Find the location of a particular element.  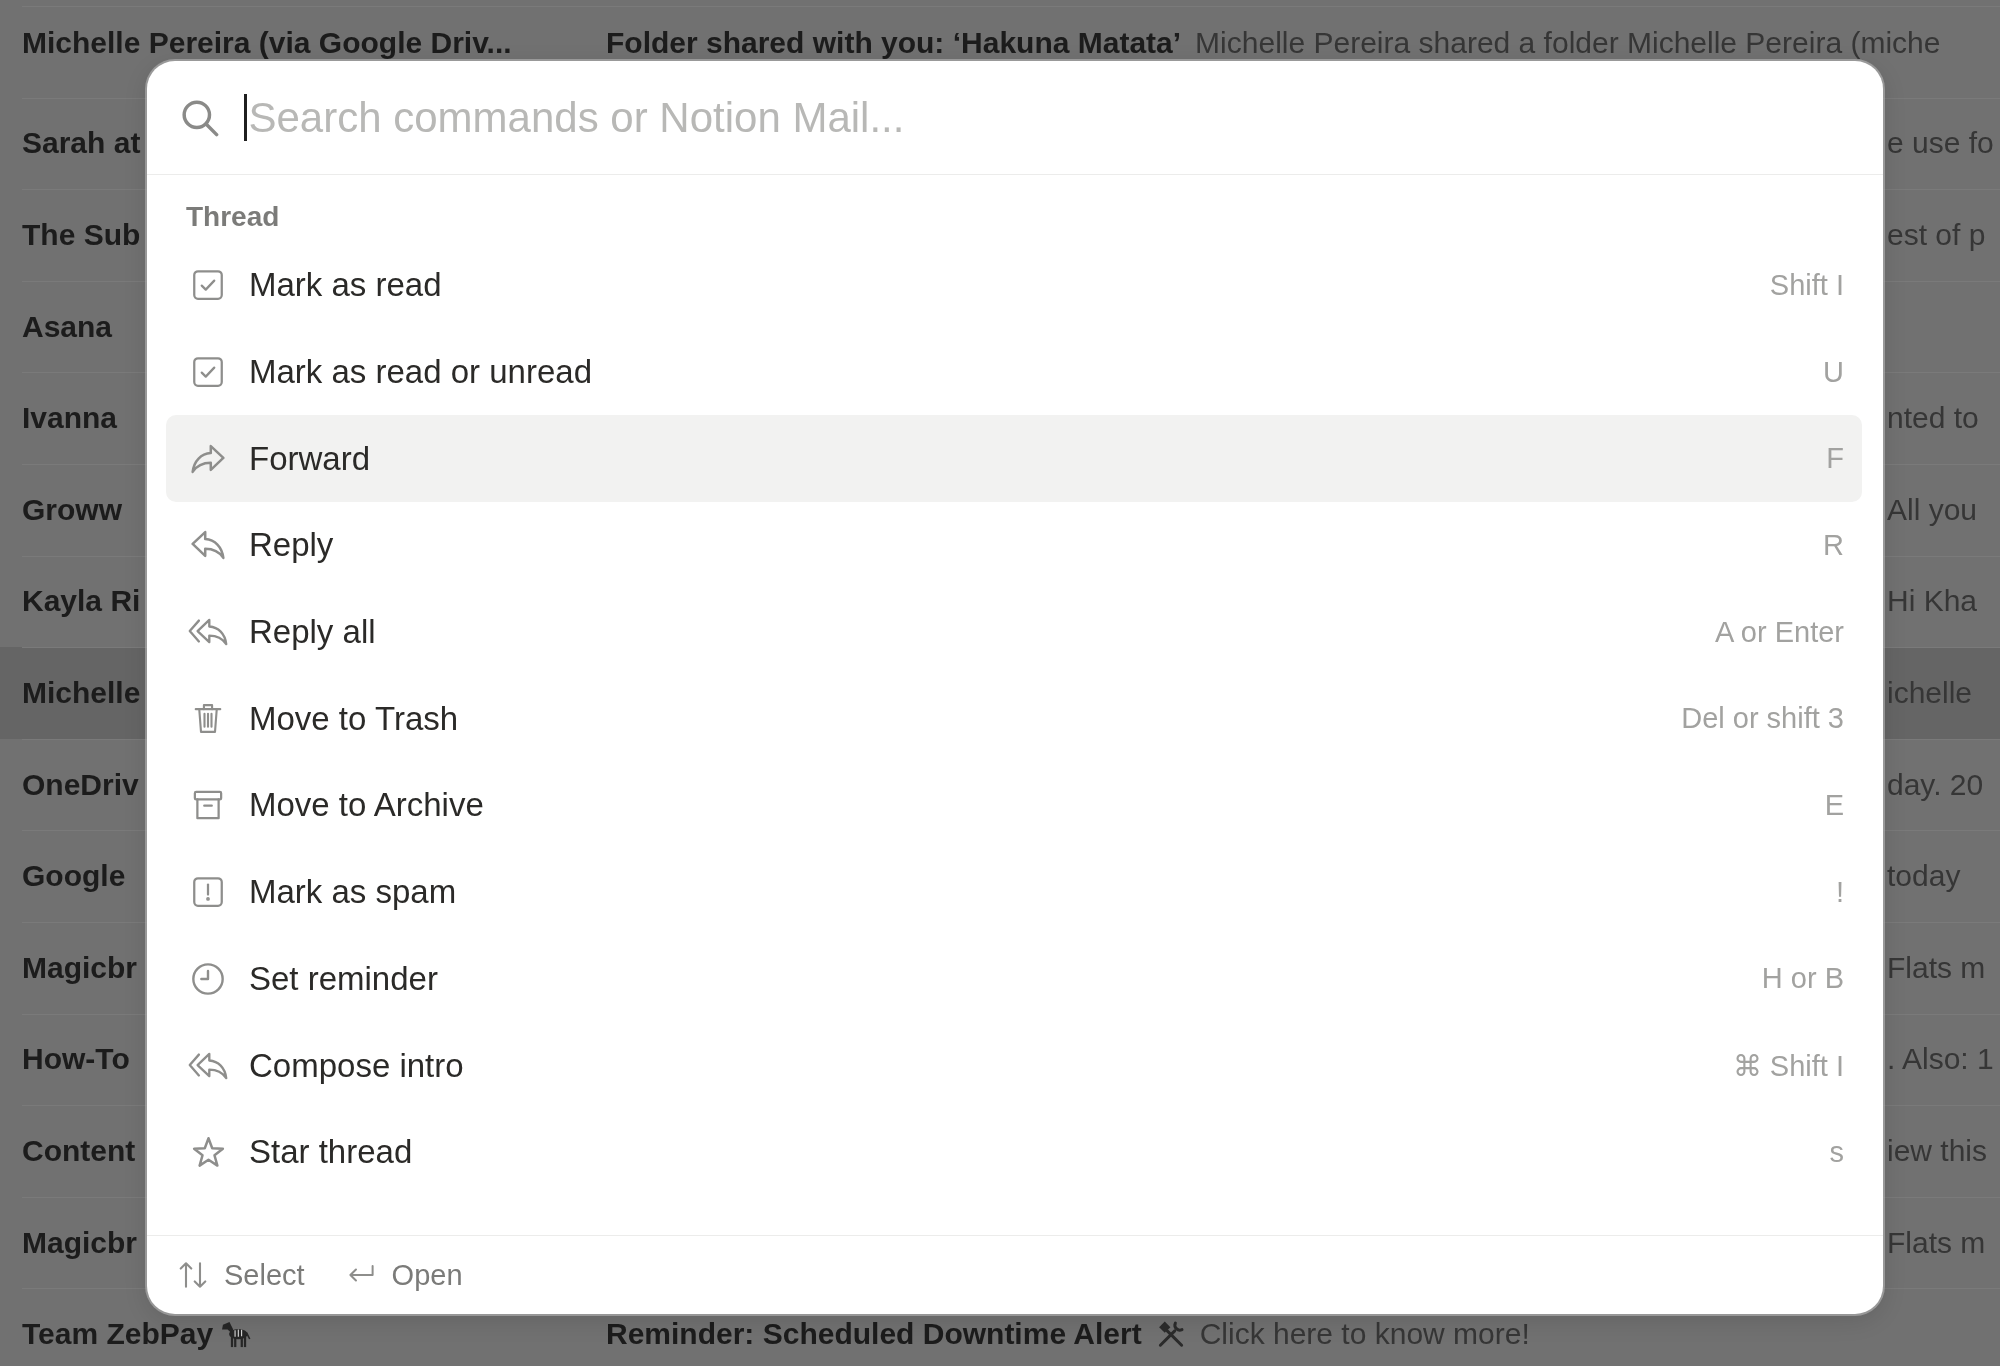

command-item: Move to Archive E is located at coordinates (1014, 805).